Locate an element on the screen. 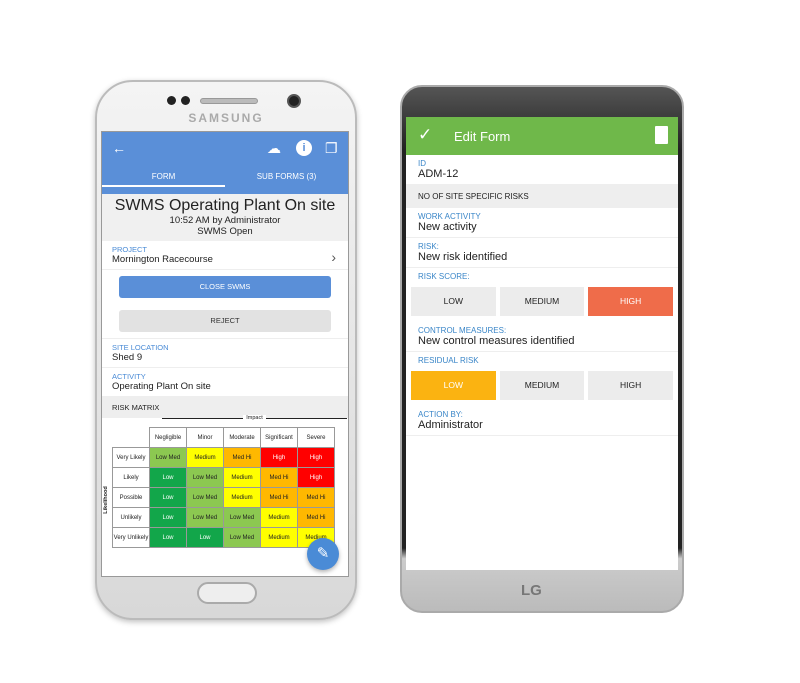 The height and width of the screenshot is (683, 800). tab-form: FORM is located at coordinates (163, 179).